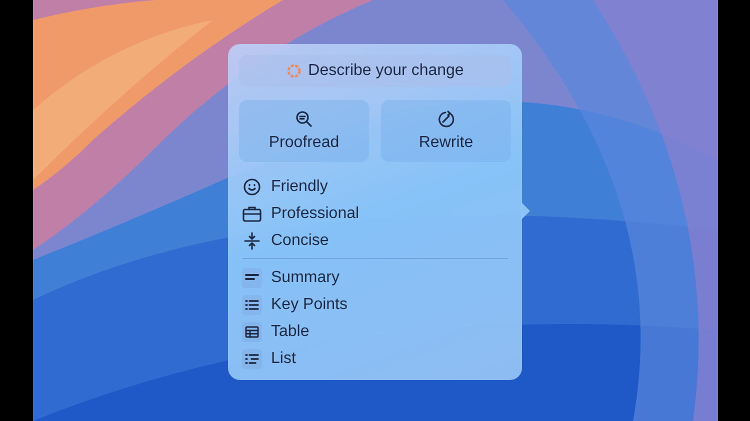 The height and width of the screenshot is (421, 750). What do you see at coordinates (375, 240) in the screenshot?
I see `menu-item: Concise` at bounding box center [375, 240].